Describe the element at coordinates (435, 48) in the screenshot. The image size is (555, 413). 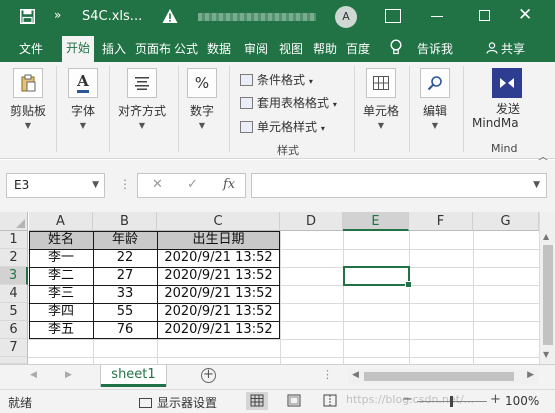
I see `tell-me-search: 告诉我` at that location.